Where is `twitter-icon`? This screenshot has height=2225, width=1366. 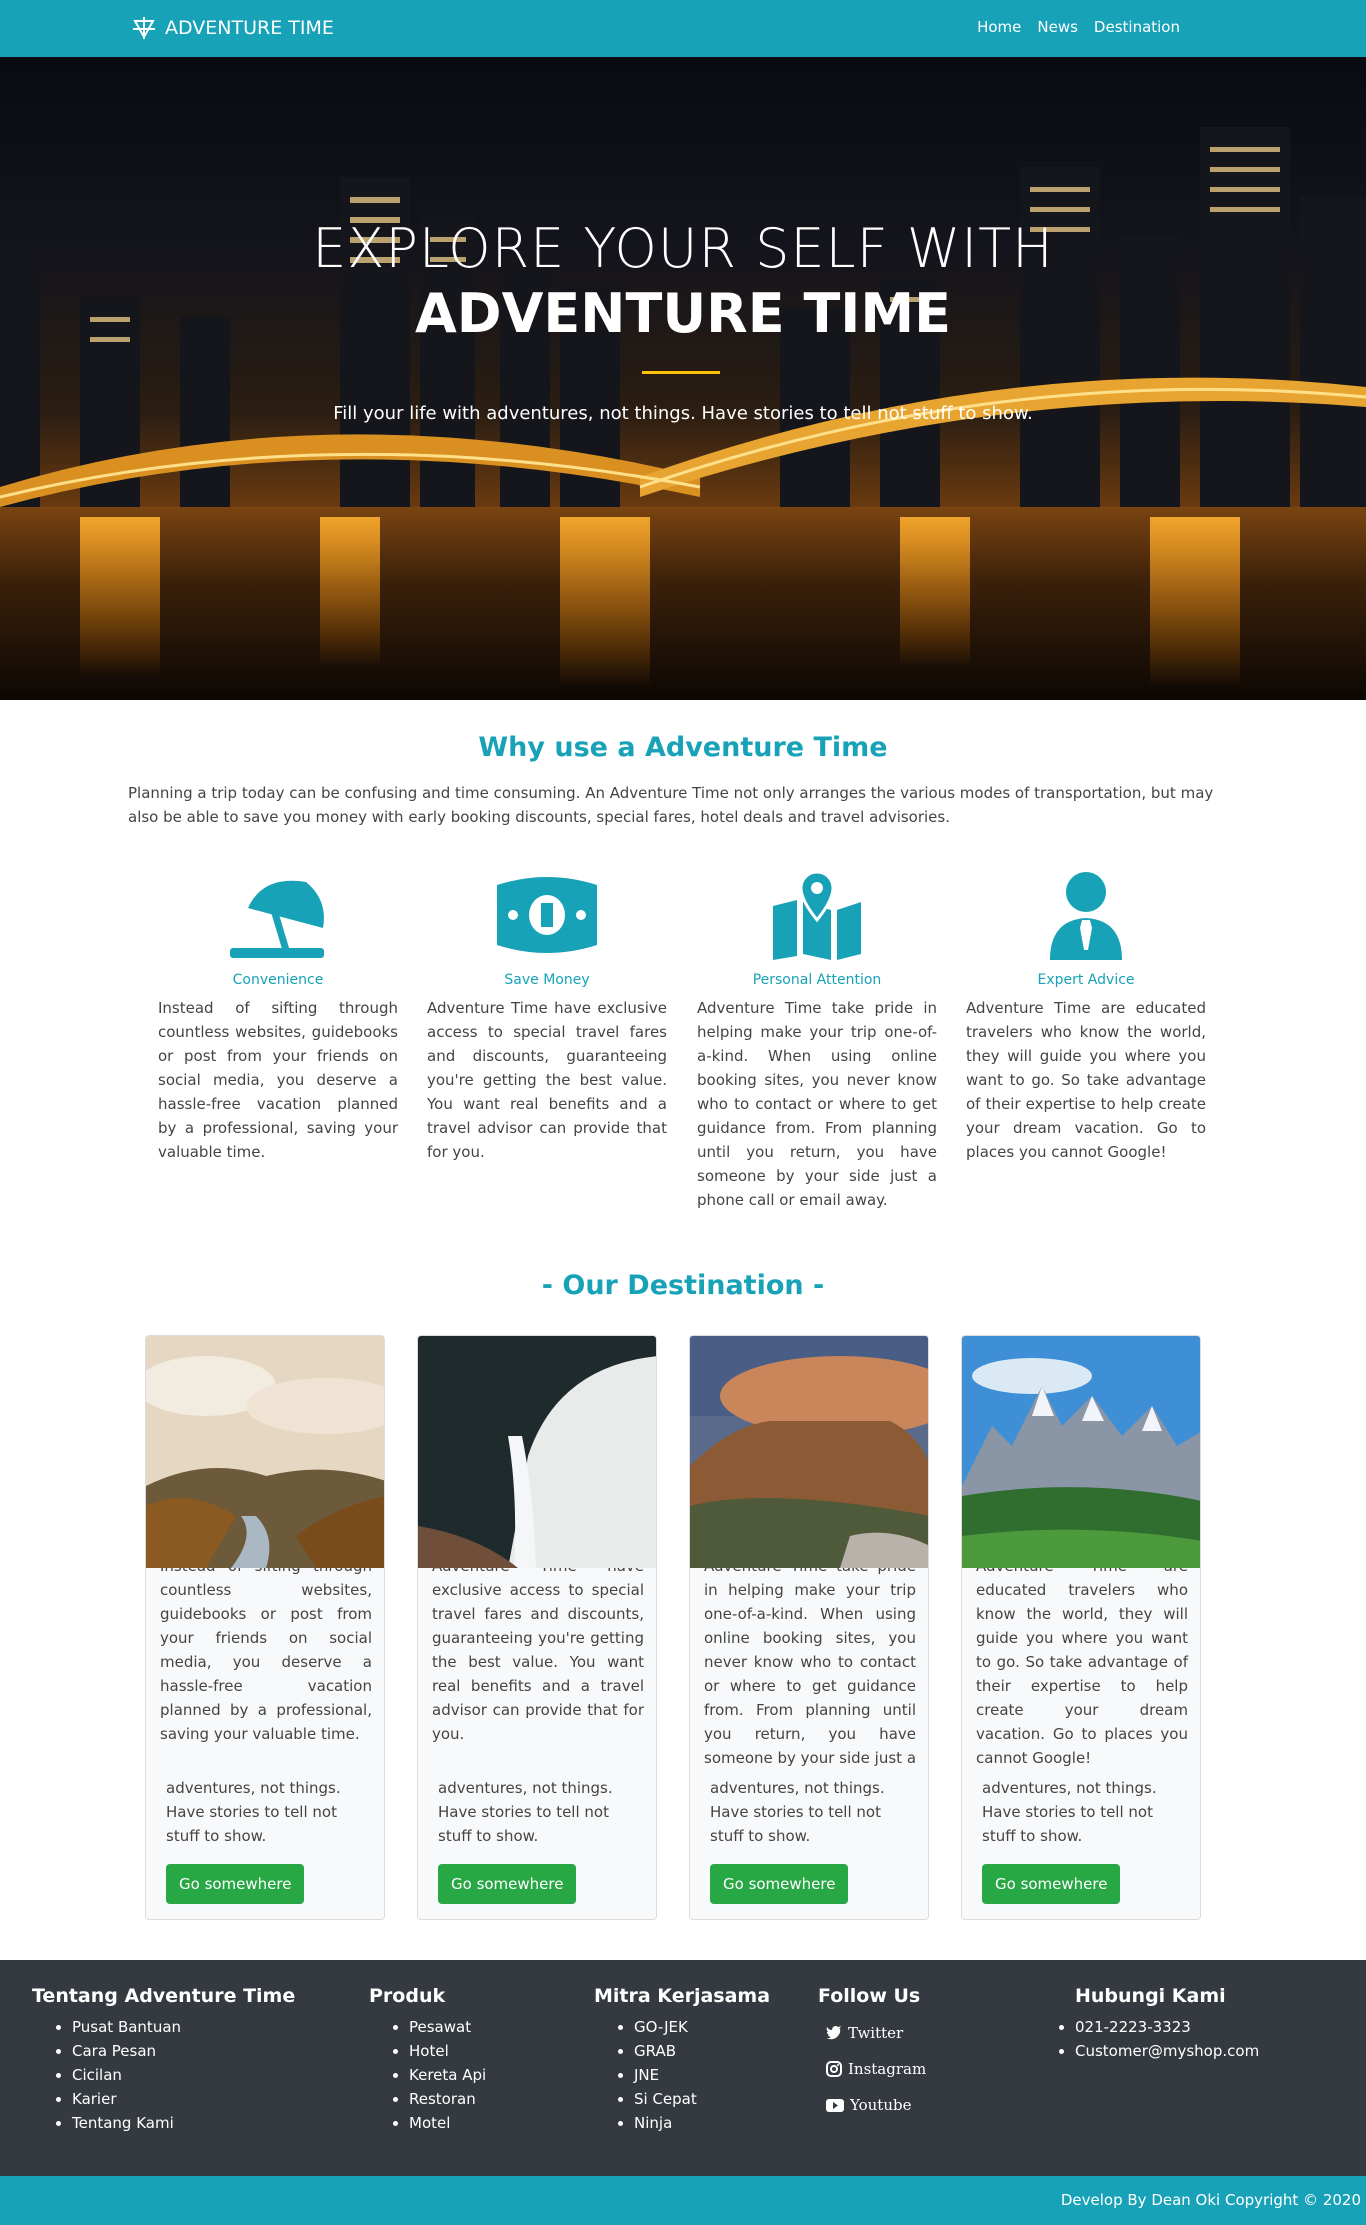
twitter-icon is located at coordinates (834, 2033).